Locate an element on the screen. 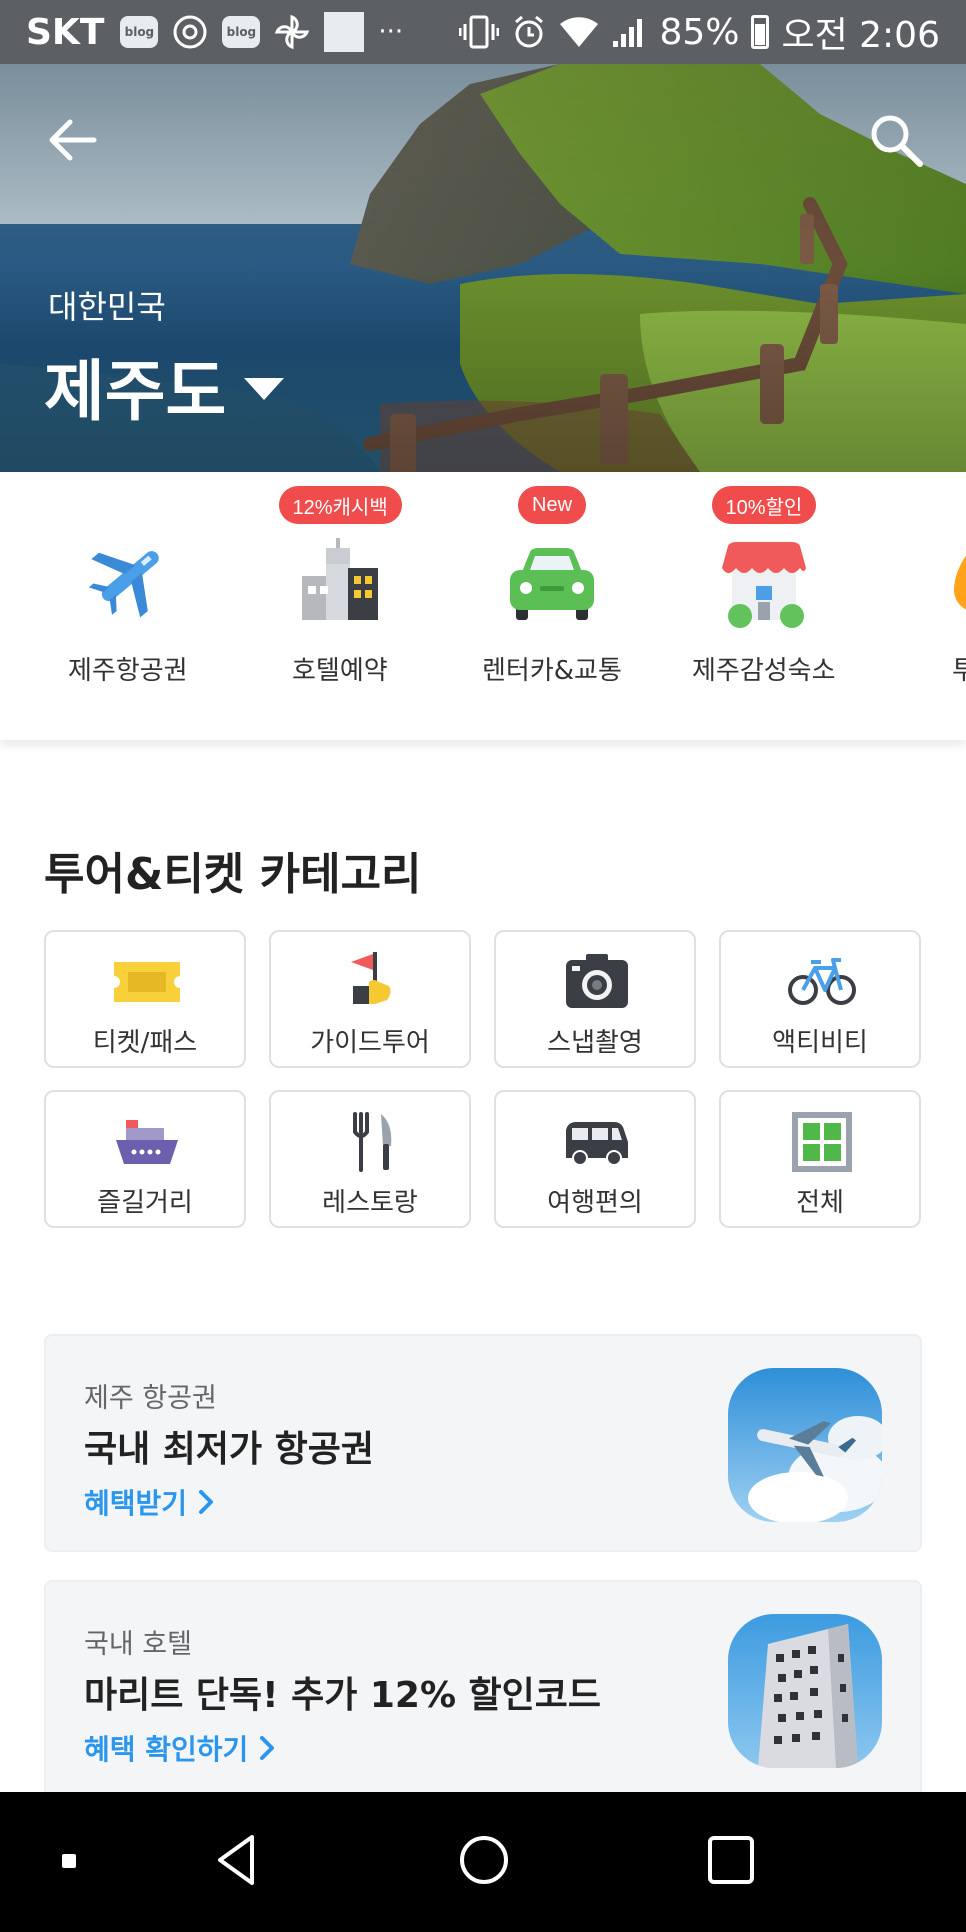  airplane-sky-image is located at coordinates (805, 1445).